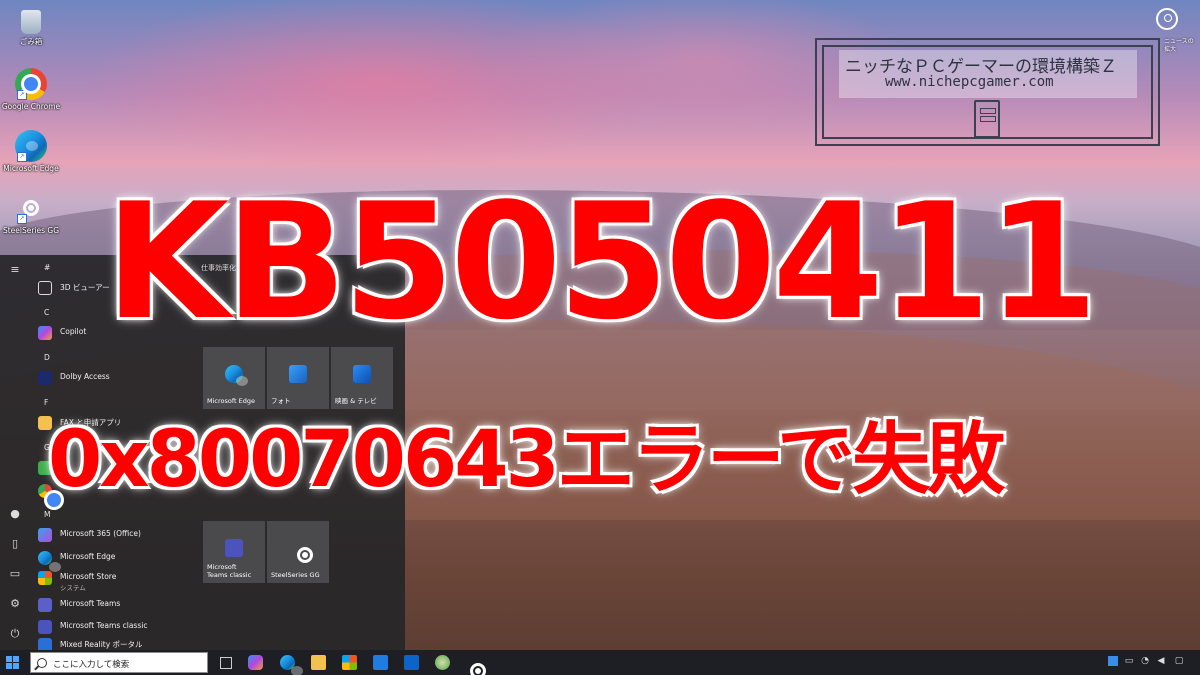  Describe the element at coordinates (231, 401) in the screenshot. I see `tile-label: Microsoft Edge` at that location.